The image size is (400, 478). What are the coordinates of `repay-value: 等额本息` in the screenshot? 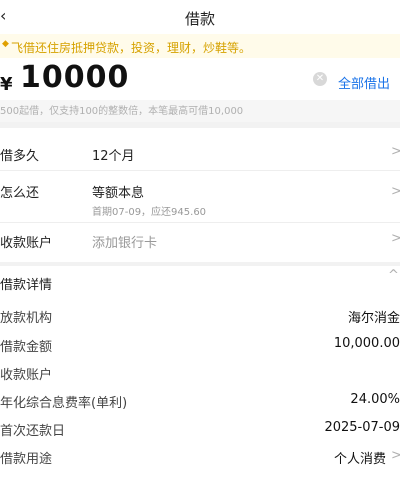 It's located at (118, 191).